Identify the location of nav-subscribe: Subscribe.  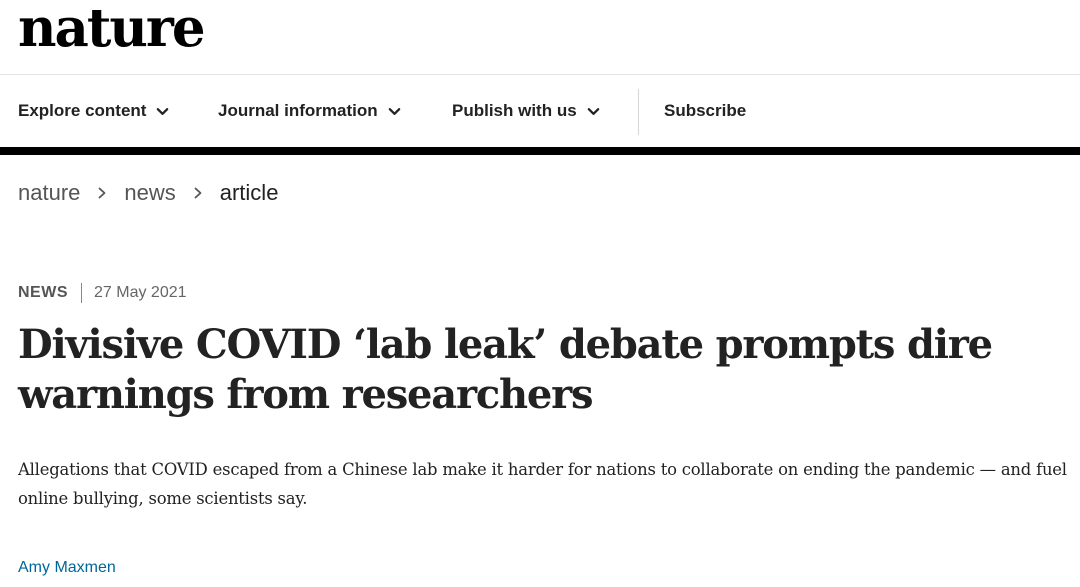
(705, 111).